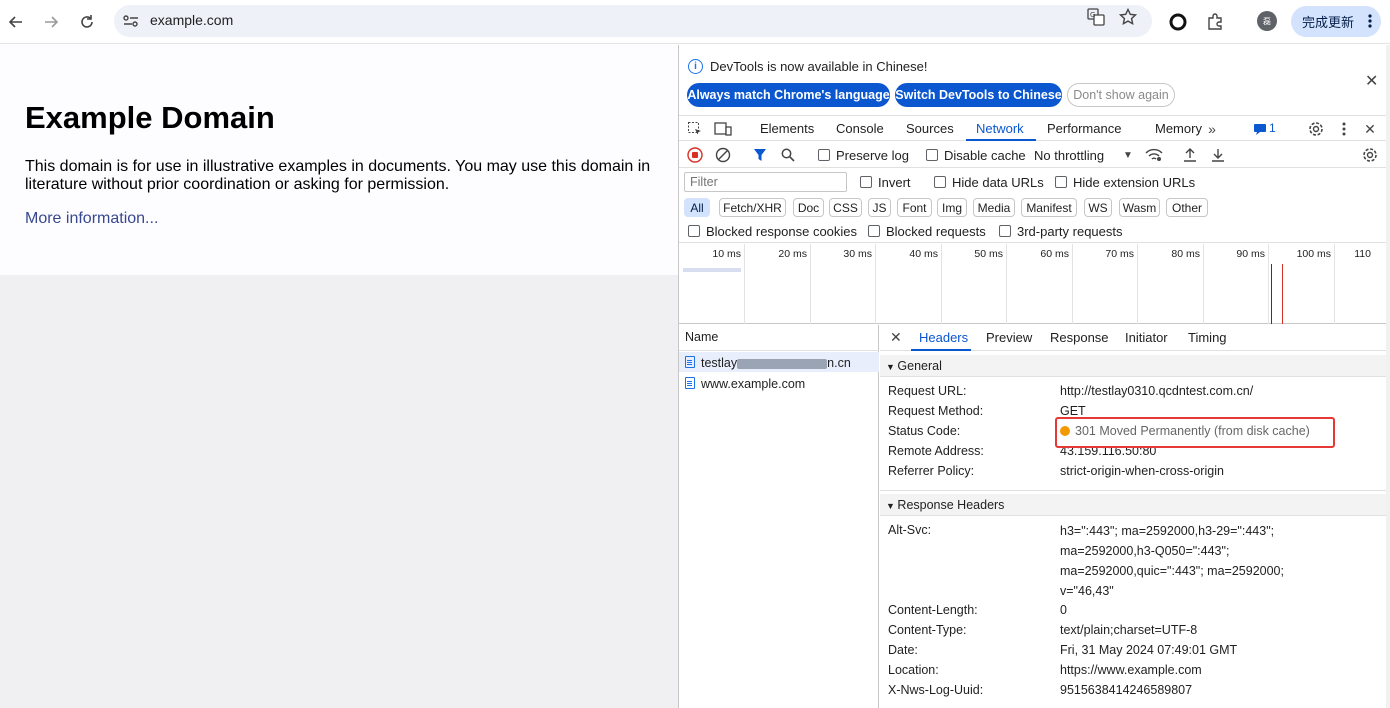  Describe the element at coordinates (1370, 155) in the screenshot. I see `network-settings-gear-icon` at that location.